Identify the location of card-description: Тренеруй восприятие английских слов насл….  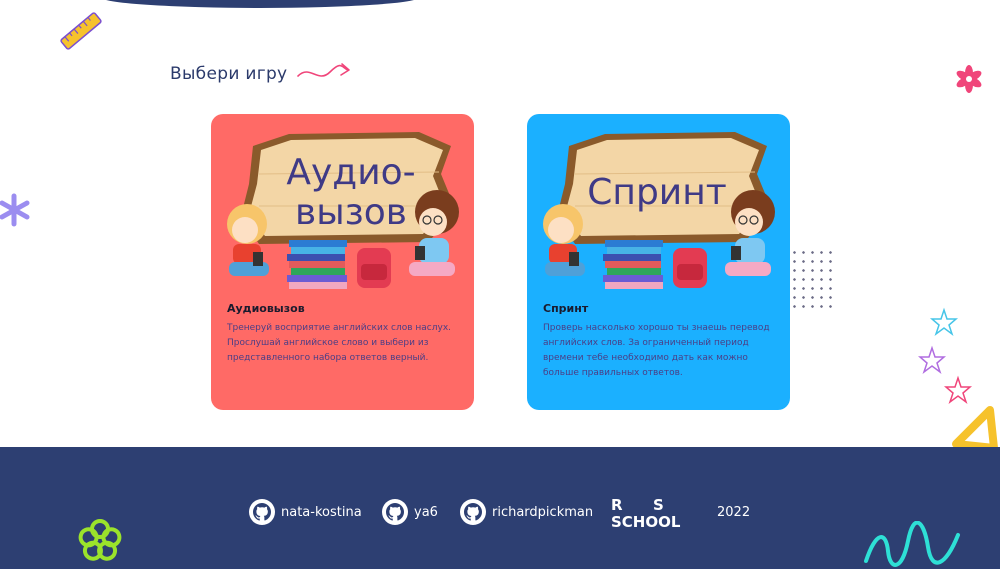
(339, 343).